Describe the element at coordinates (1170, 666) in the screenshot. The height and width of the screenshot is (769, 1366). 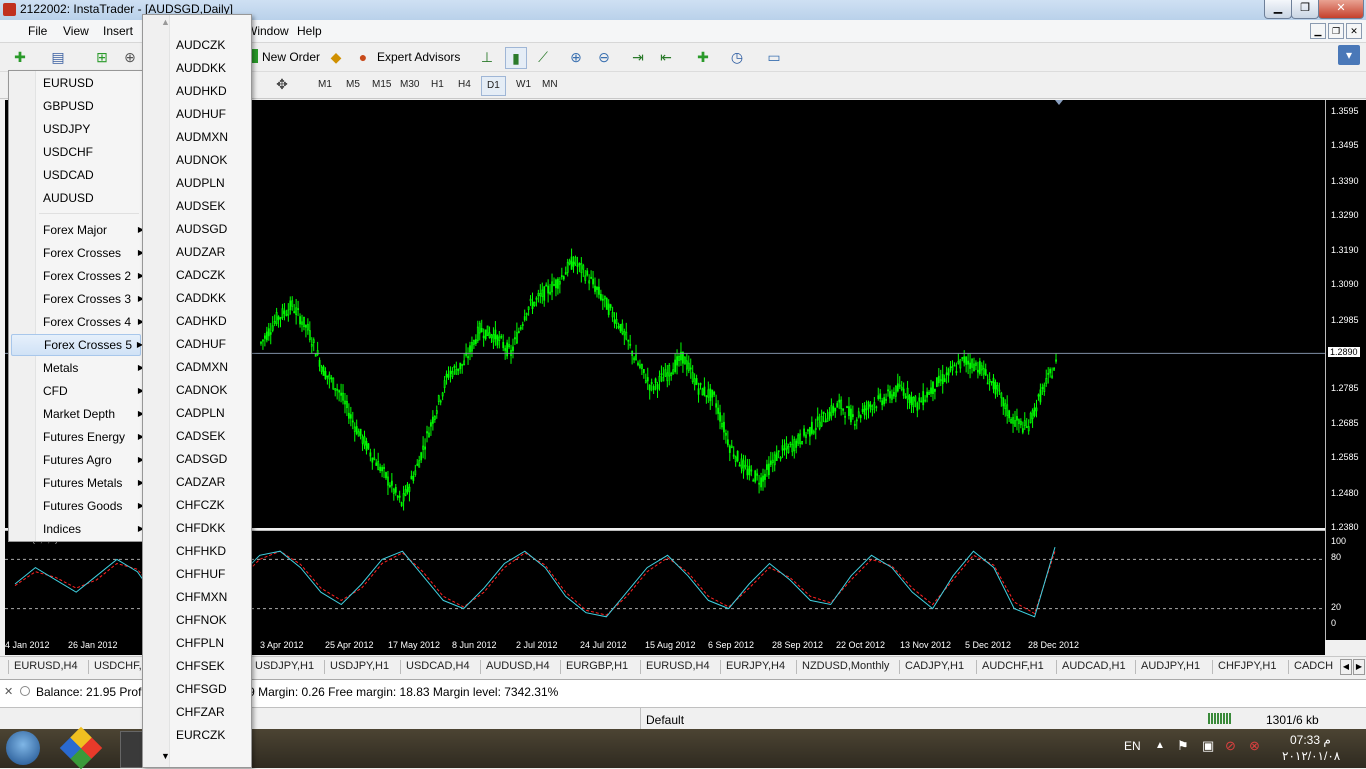
I see `chart-tab: AUDJPY,H1` at that location.